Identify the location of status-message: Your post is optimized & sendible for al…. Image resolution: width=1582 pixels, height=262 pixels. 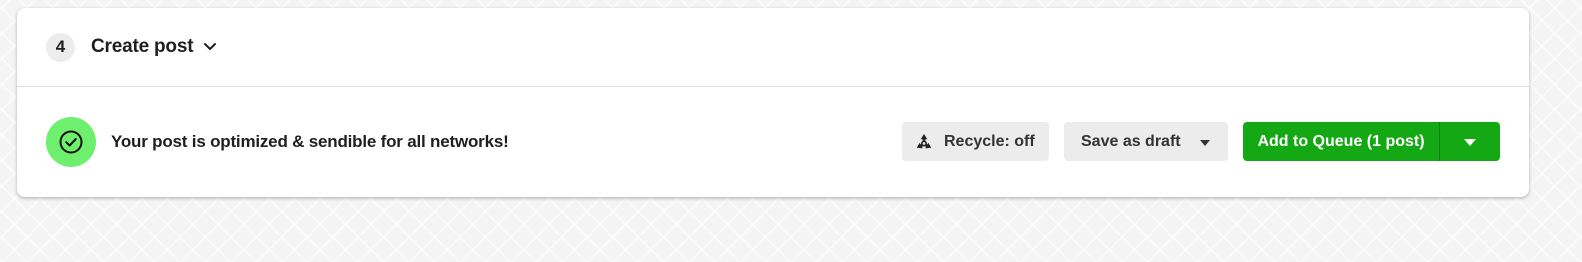
(310, 141).